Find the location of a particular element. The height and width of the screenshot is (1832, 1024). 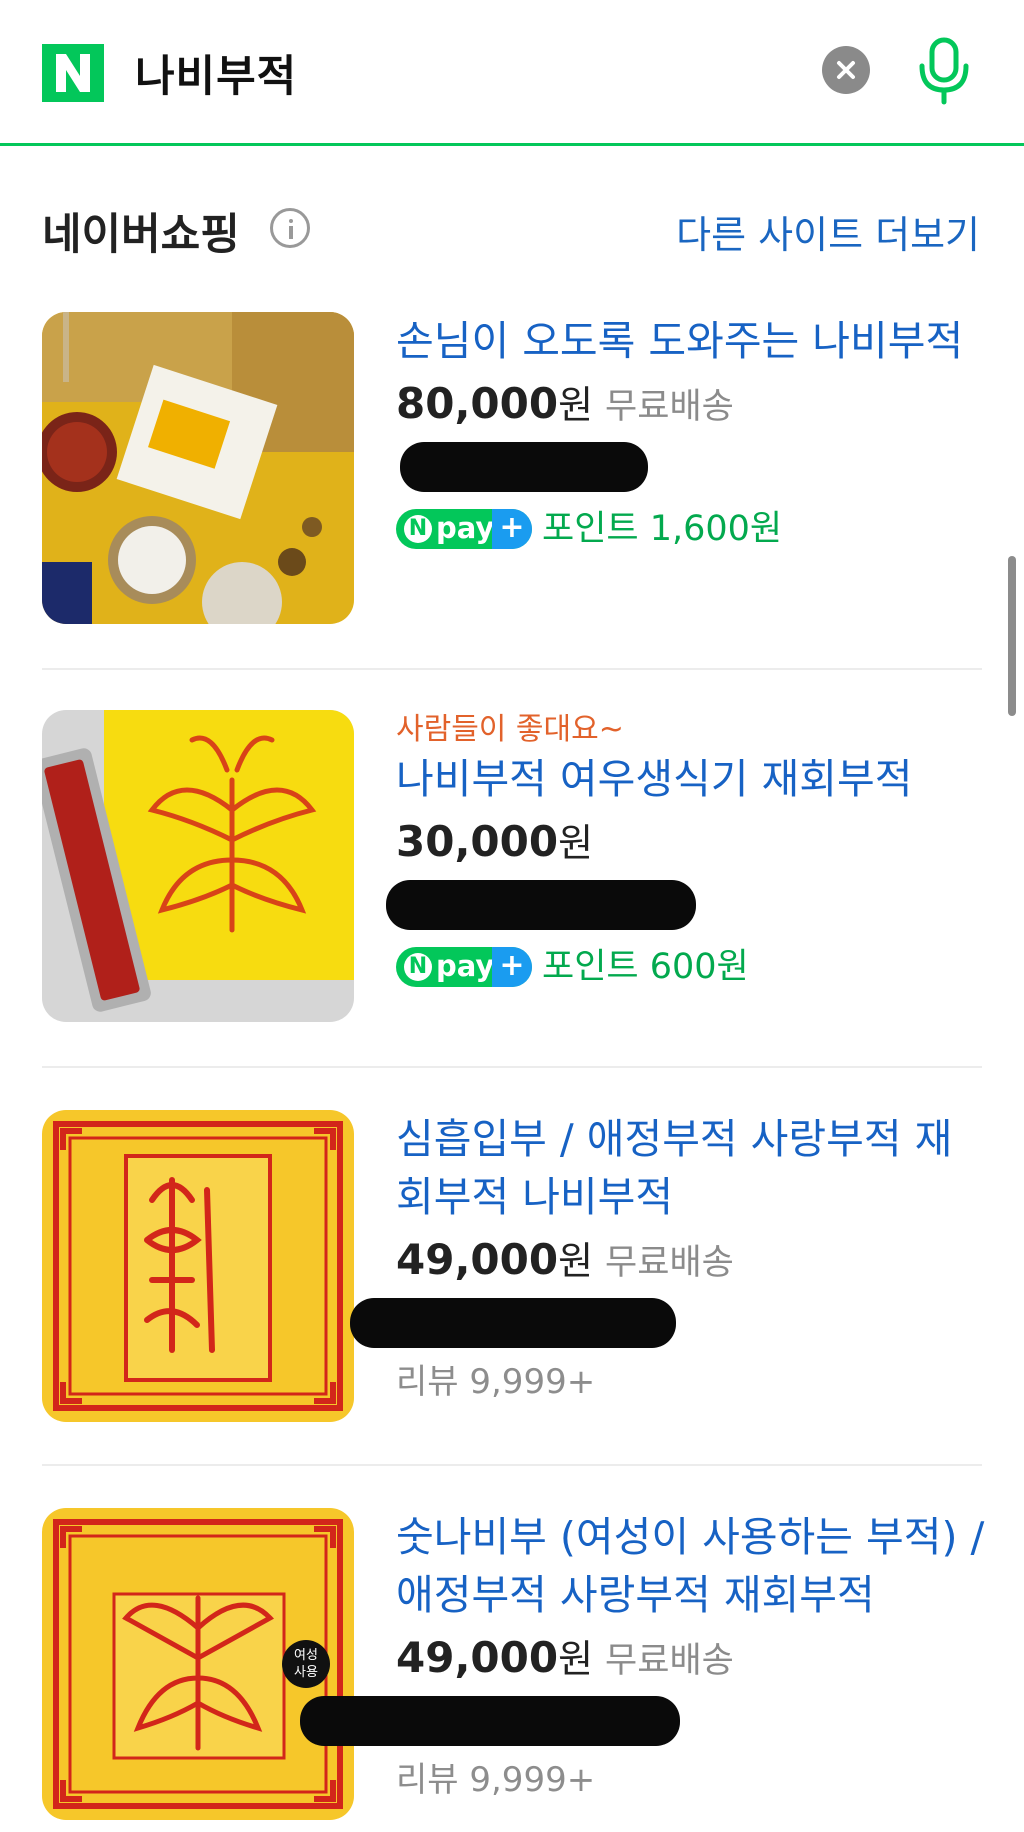

npay-row: Npay + 포인트 600원 is located at coordinates (691, 966).